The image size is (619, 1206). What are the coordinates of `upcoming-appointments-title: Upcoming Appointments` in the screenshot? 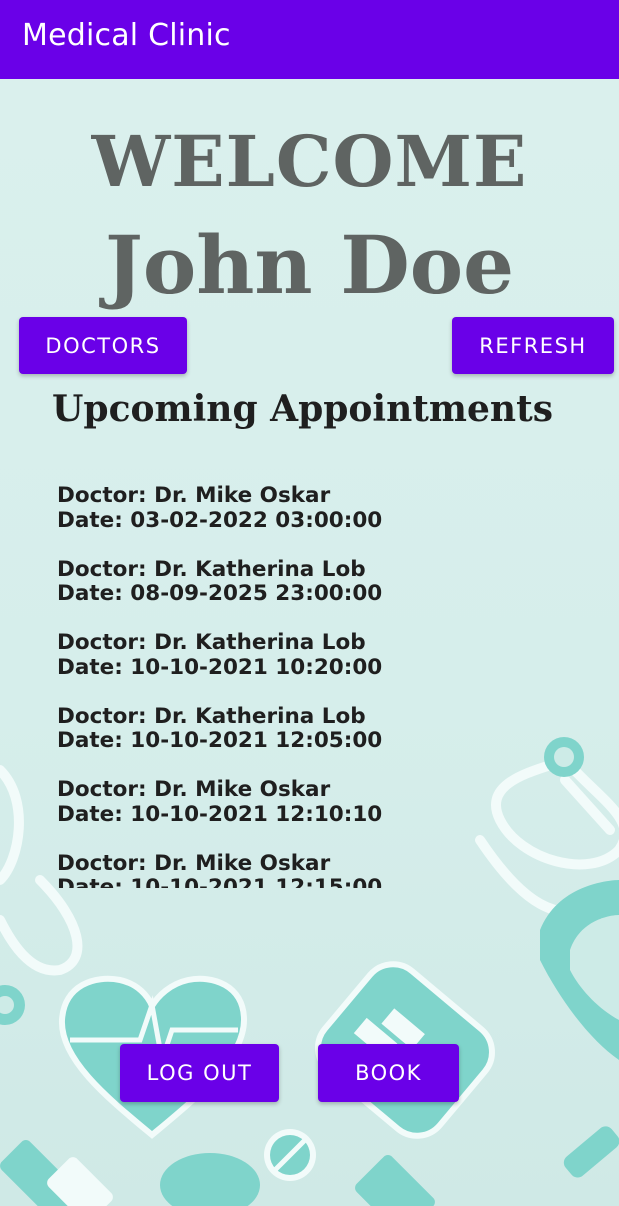 It's located at (302, 409).